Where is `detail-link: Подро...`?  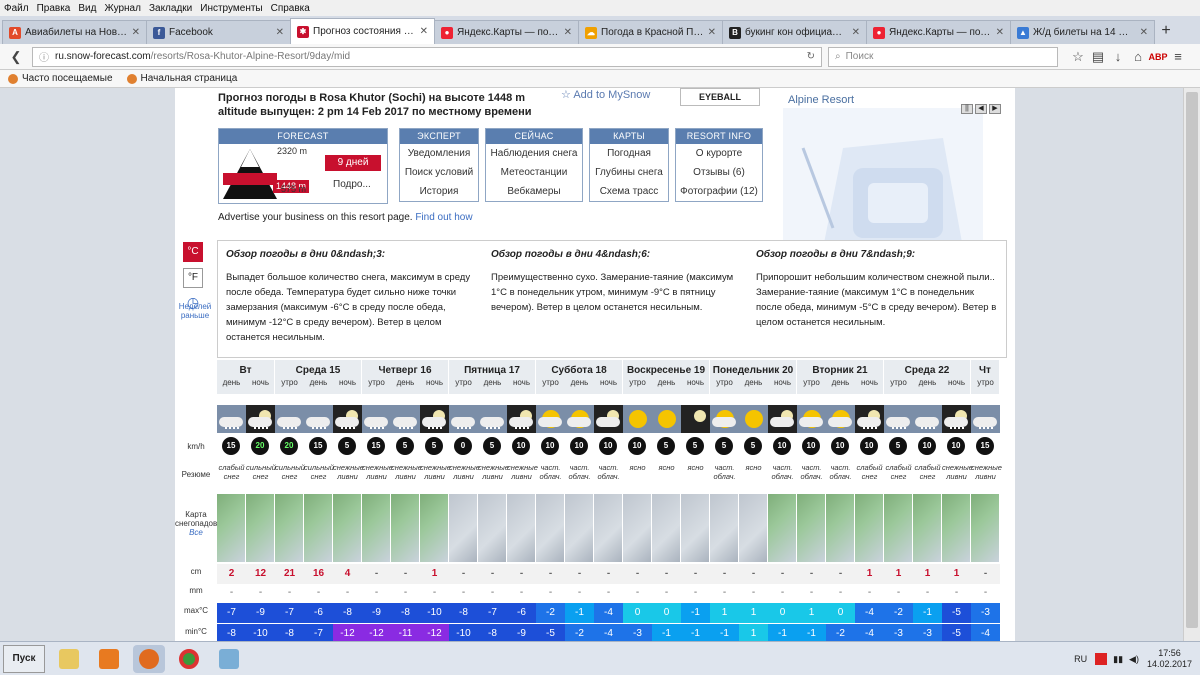
detail-link: Подро... is located at coordinates (352, 184).